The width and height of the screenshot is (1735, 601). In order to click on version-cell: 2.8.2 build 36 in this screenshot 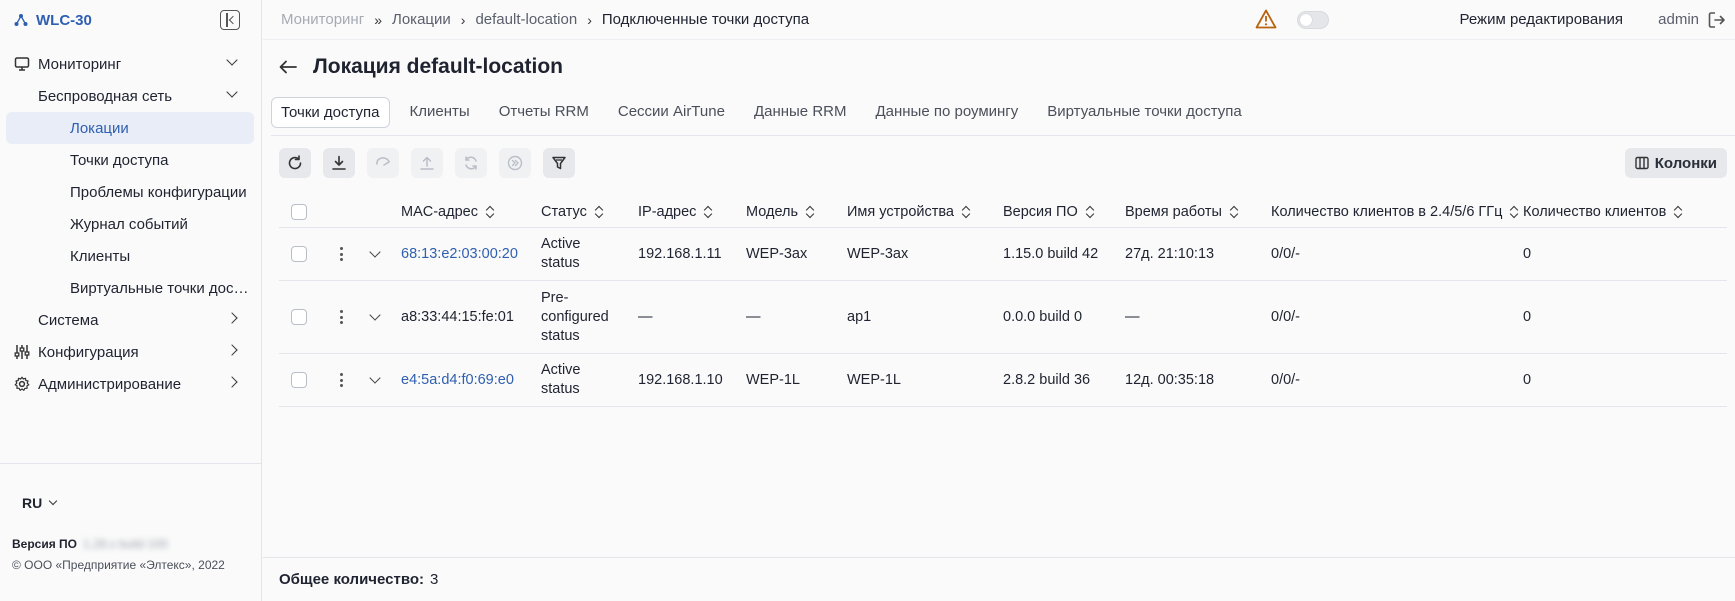, I will do `click(1047, 380)`.